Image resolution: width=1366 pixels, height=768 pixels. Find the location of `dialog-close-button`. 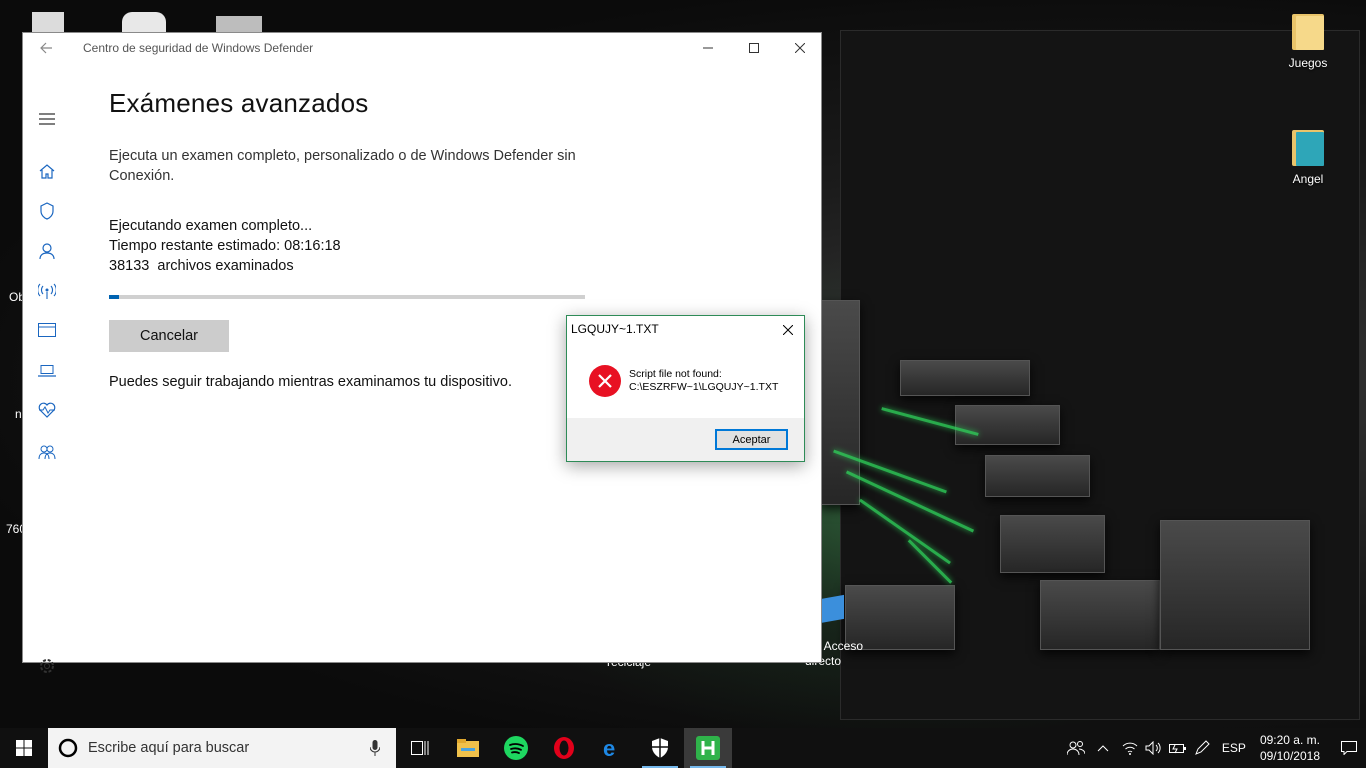

dialog-close-button is located at coordinates (788, 330).